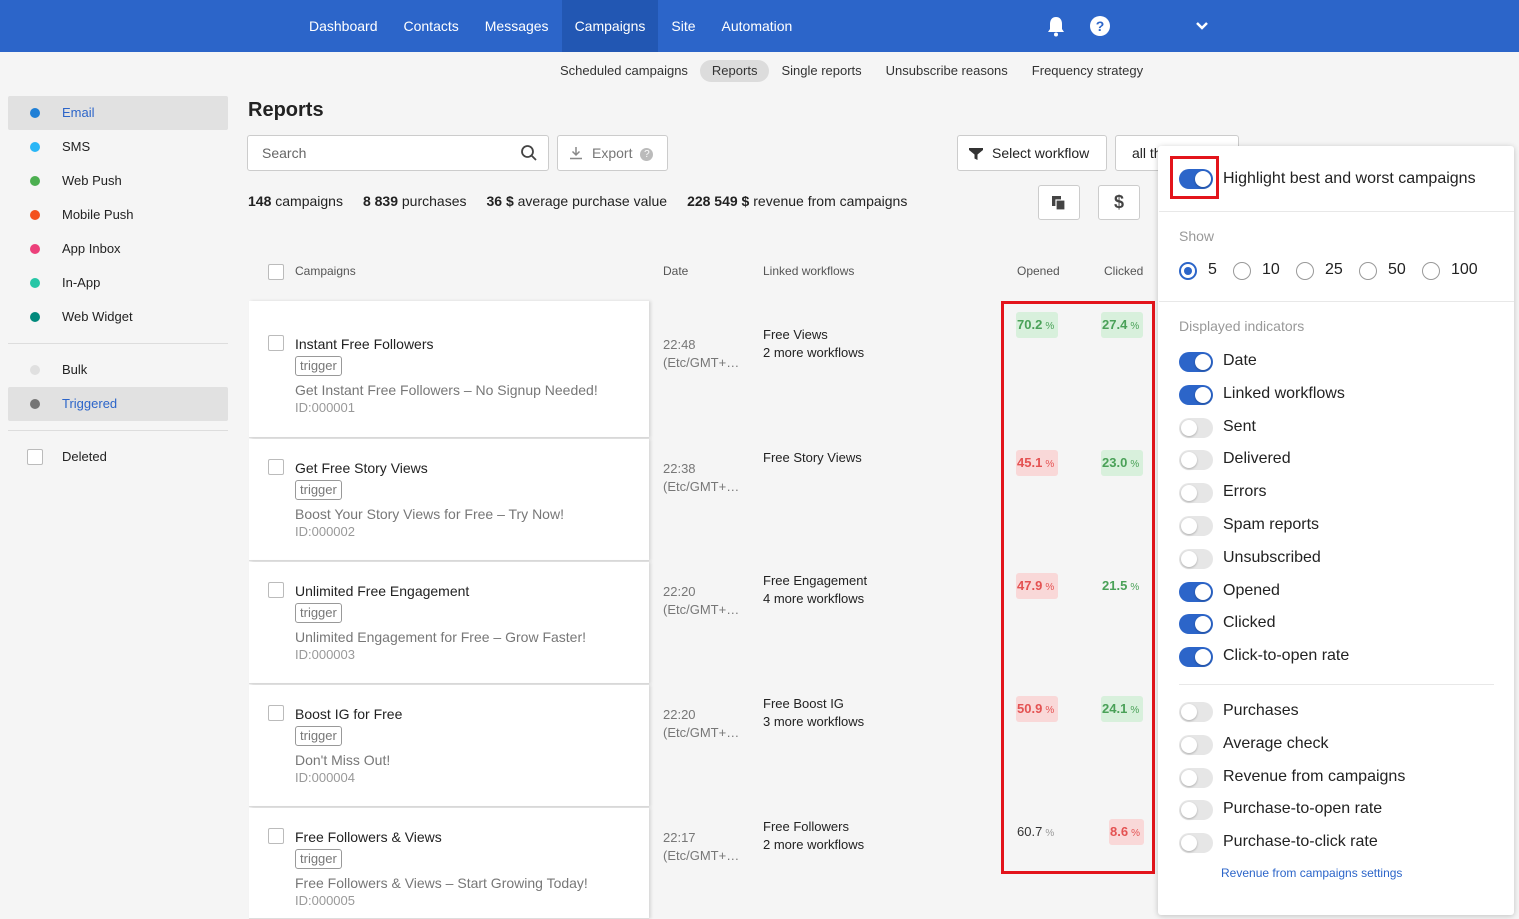  I want to click on show-option-label: 100, so click(1464, 270).